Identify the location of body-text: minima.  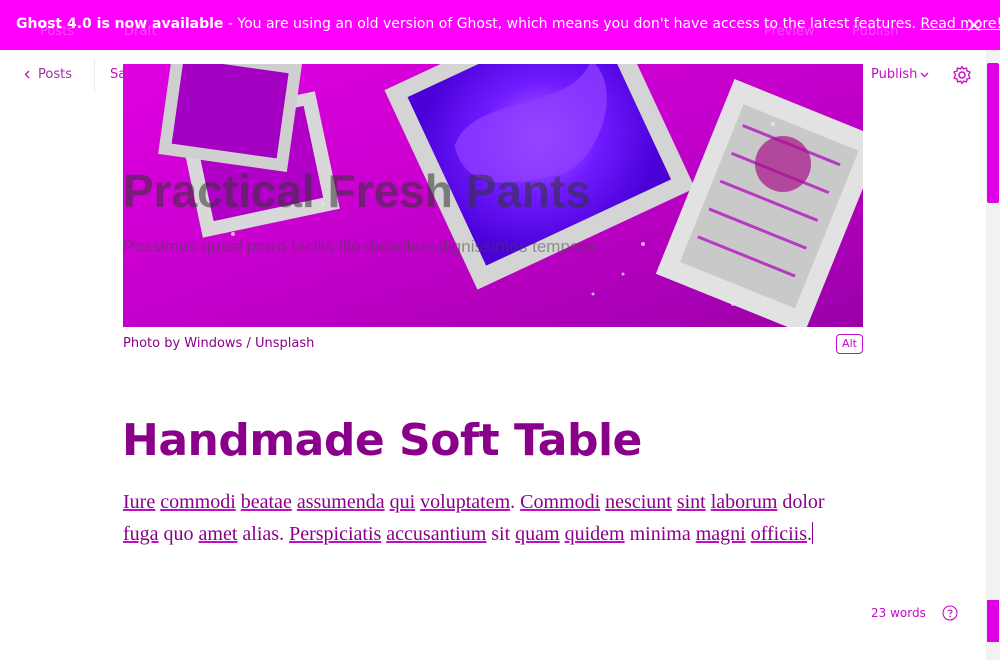
(660, 534).